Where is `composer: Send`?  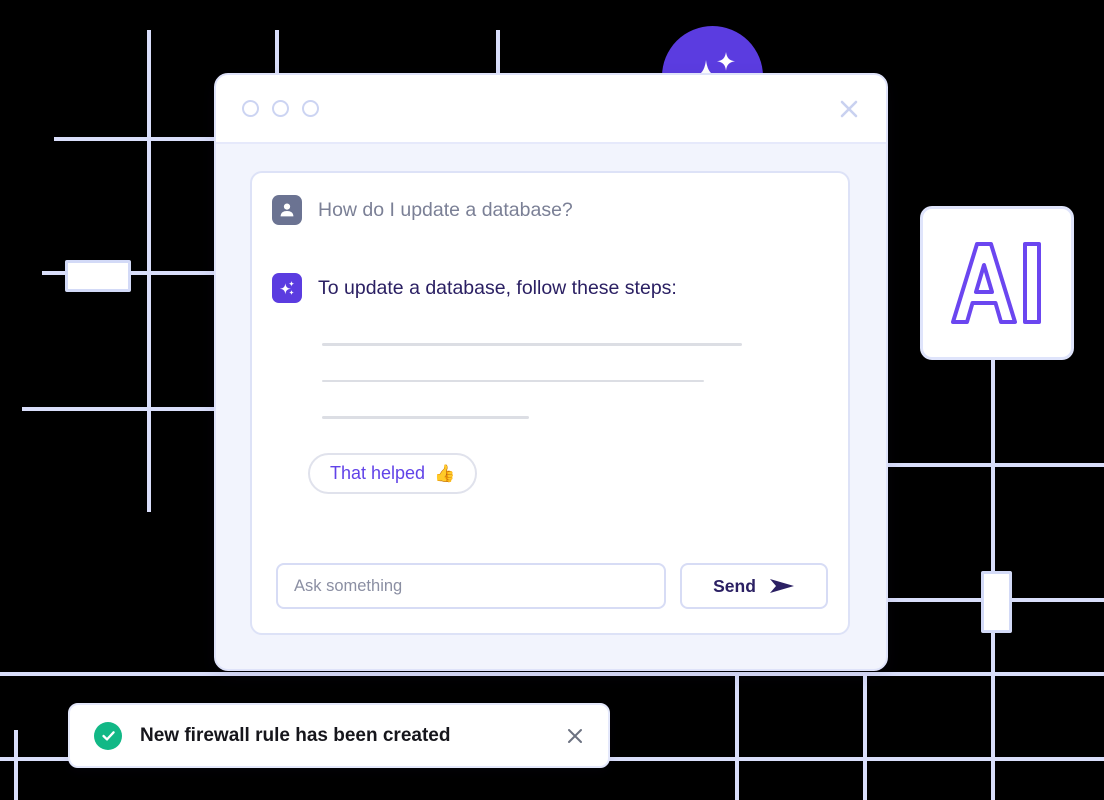 composer: Send is located at coordinates (552, 586).